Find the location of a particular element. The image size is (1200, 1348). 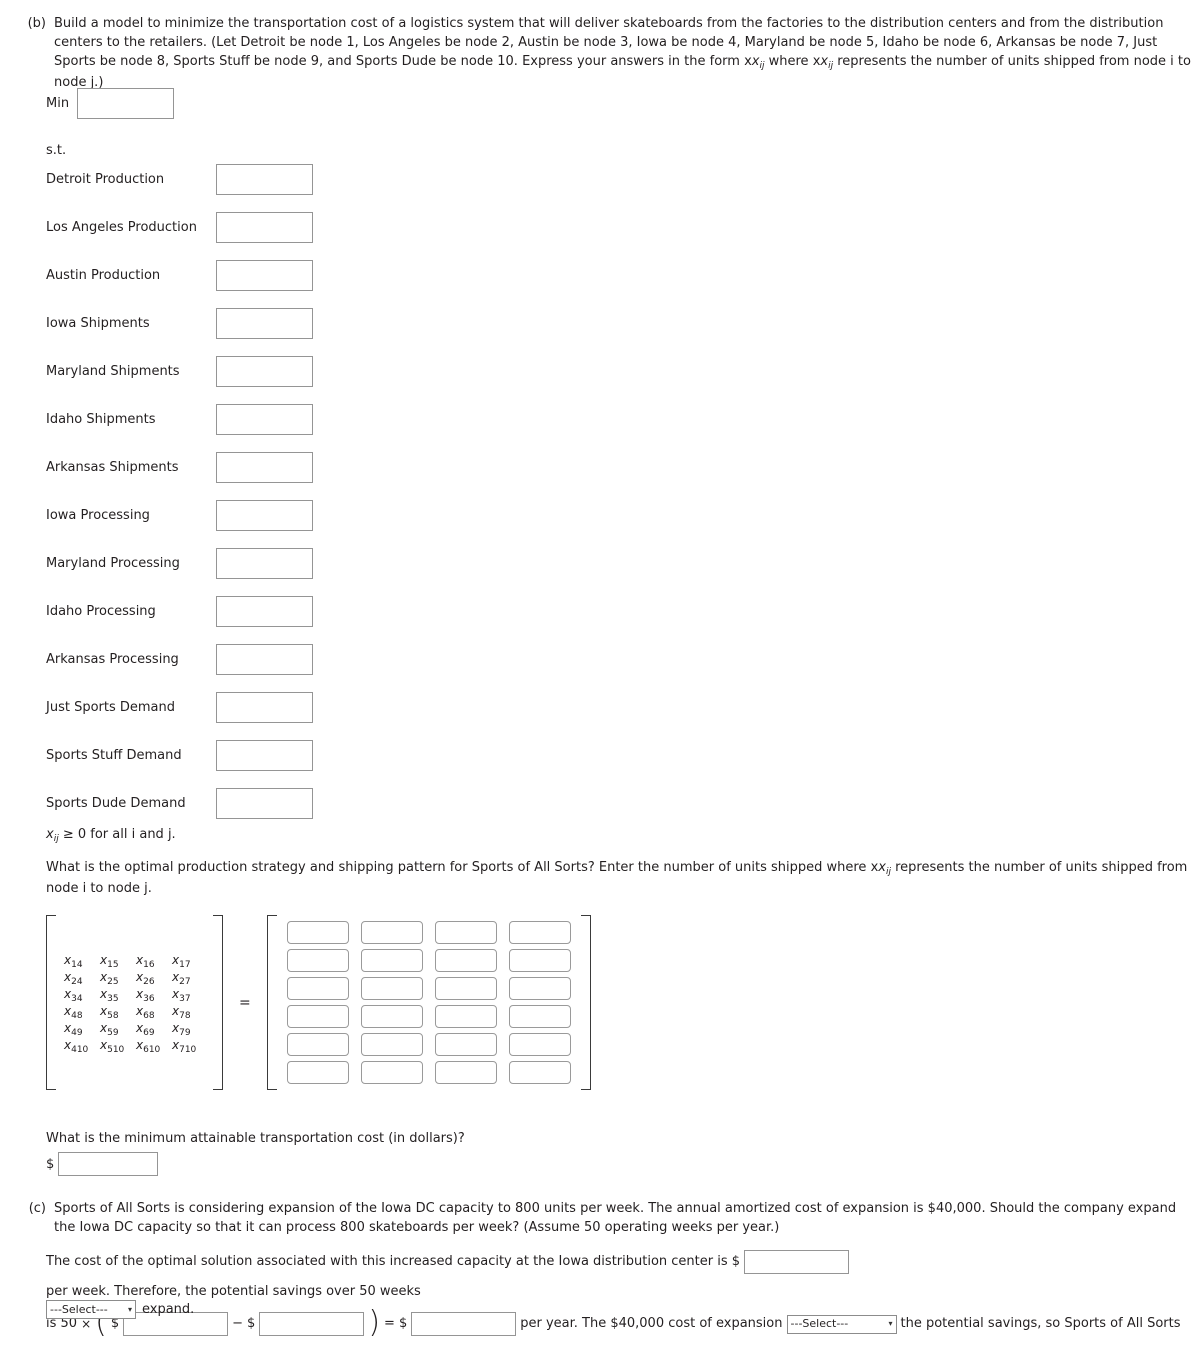

shipment-input-x59 is located at coordinates (391, 1044).